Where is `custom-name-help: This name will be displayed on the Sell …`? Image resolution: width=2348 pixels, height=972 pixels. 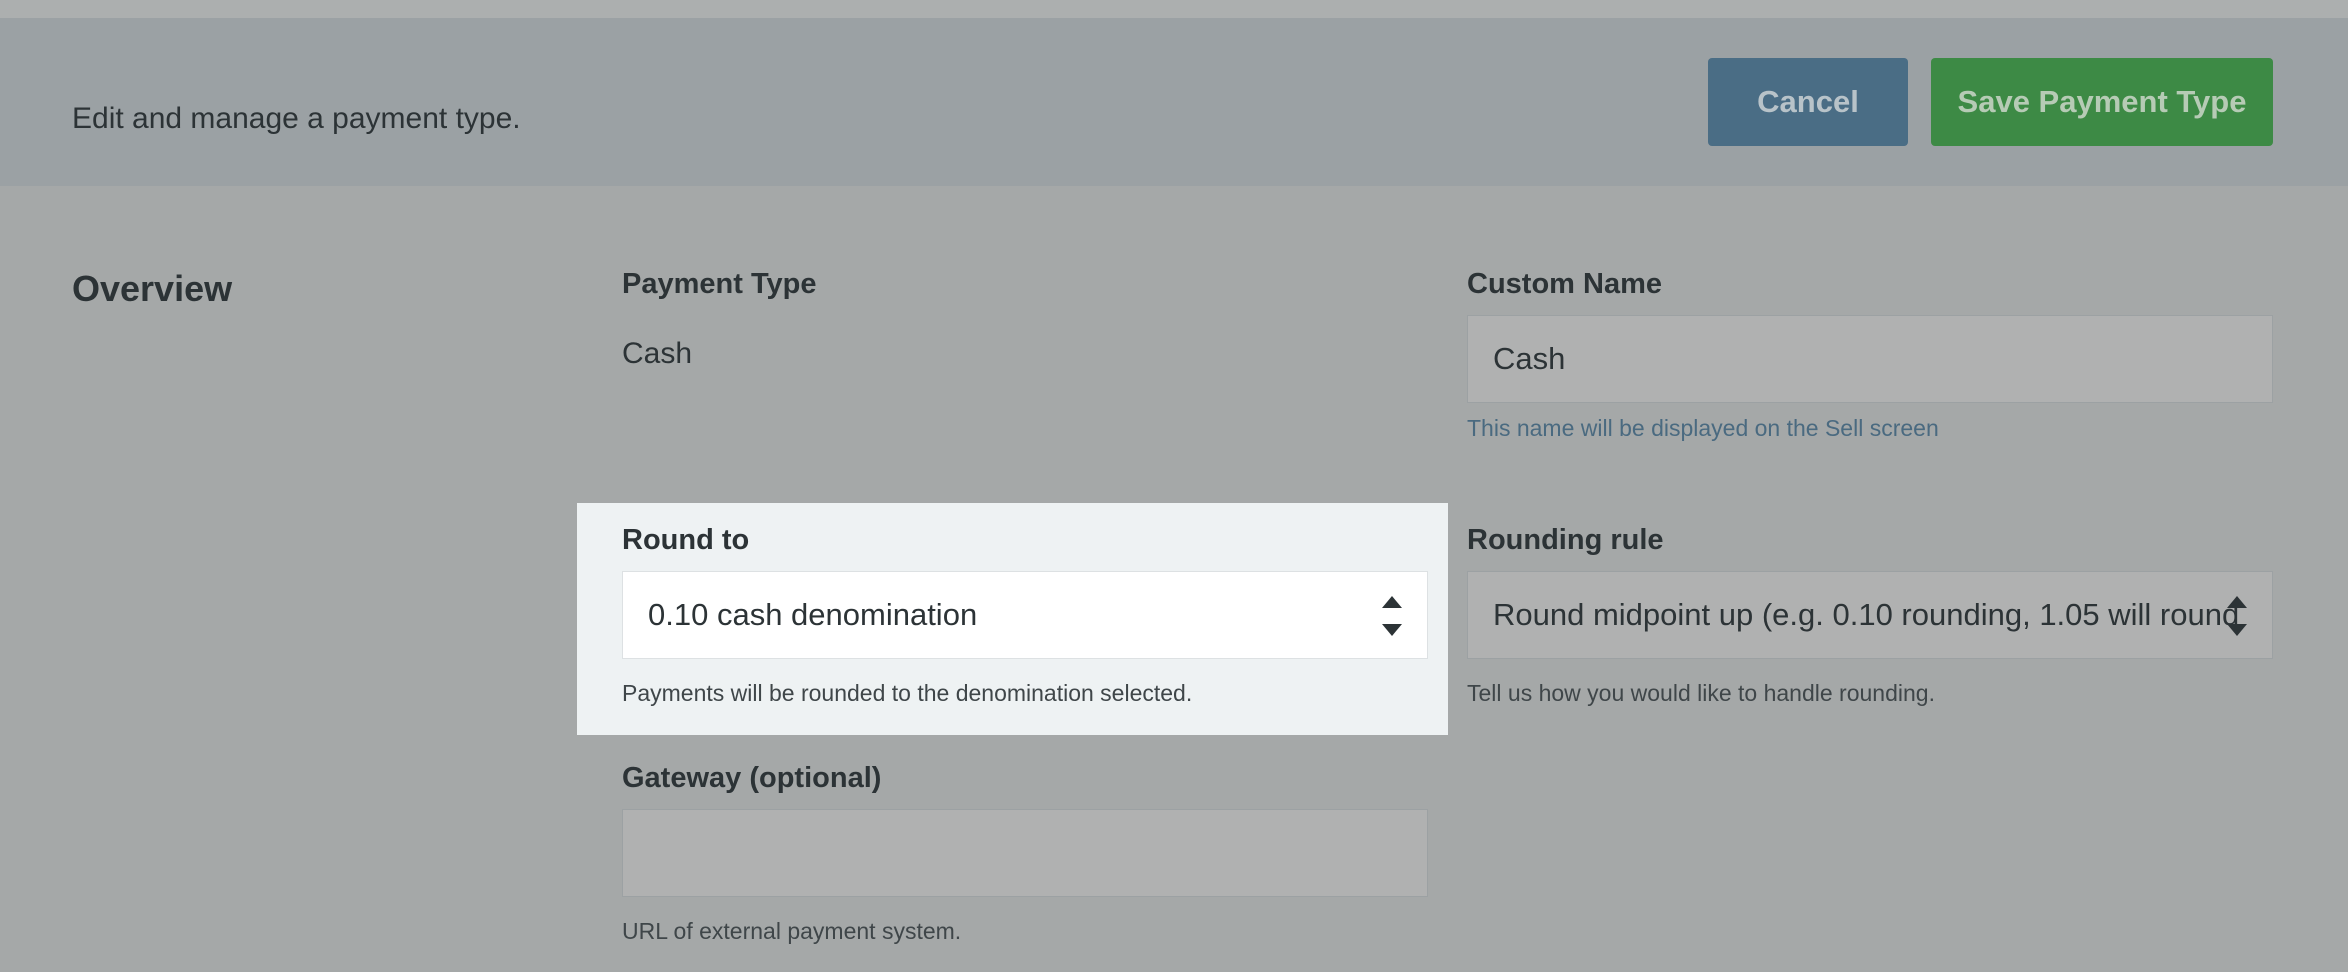
custom-name-help: This name will be displayed on the Sell … is located at coordinates (1703, 428).